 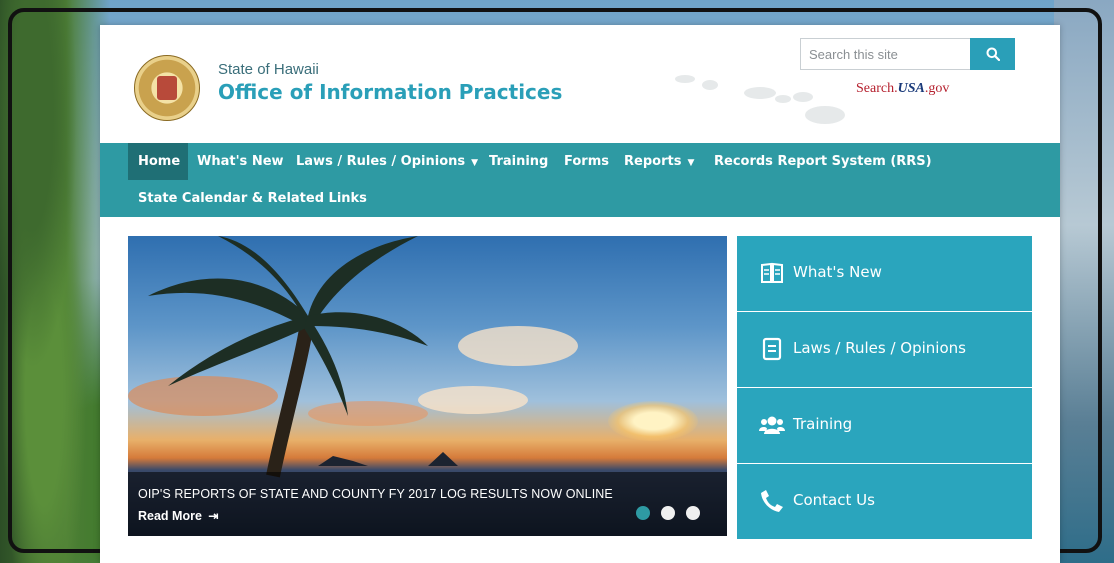 I want to click on nav-item-label: Home, so click(x=159, y=161).